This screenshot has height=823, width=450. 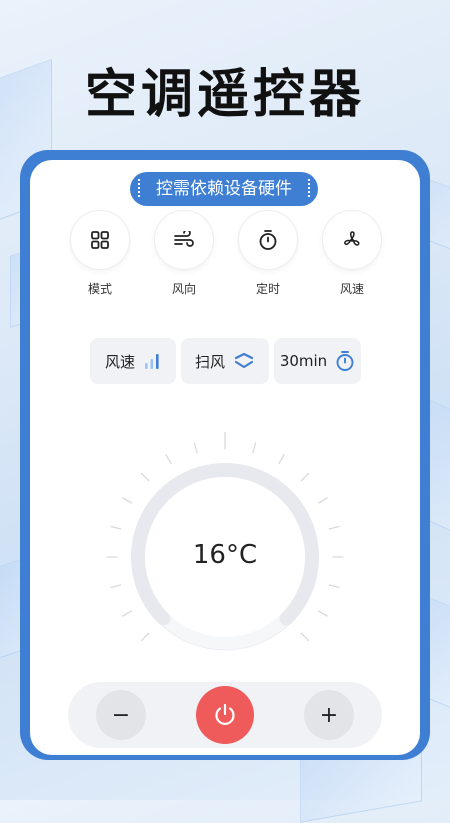 I want to click on fan-icon, so click(x=352, y=240).